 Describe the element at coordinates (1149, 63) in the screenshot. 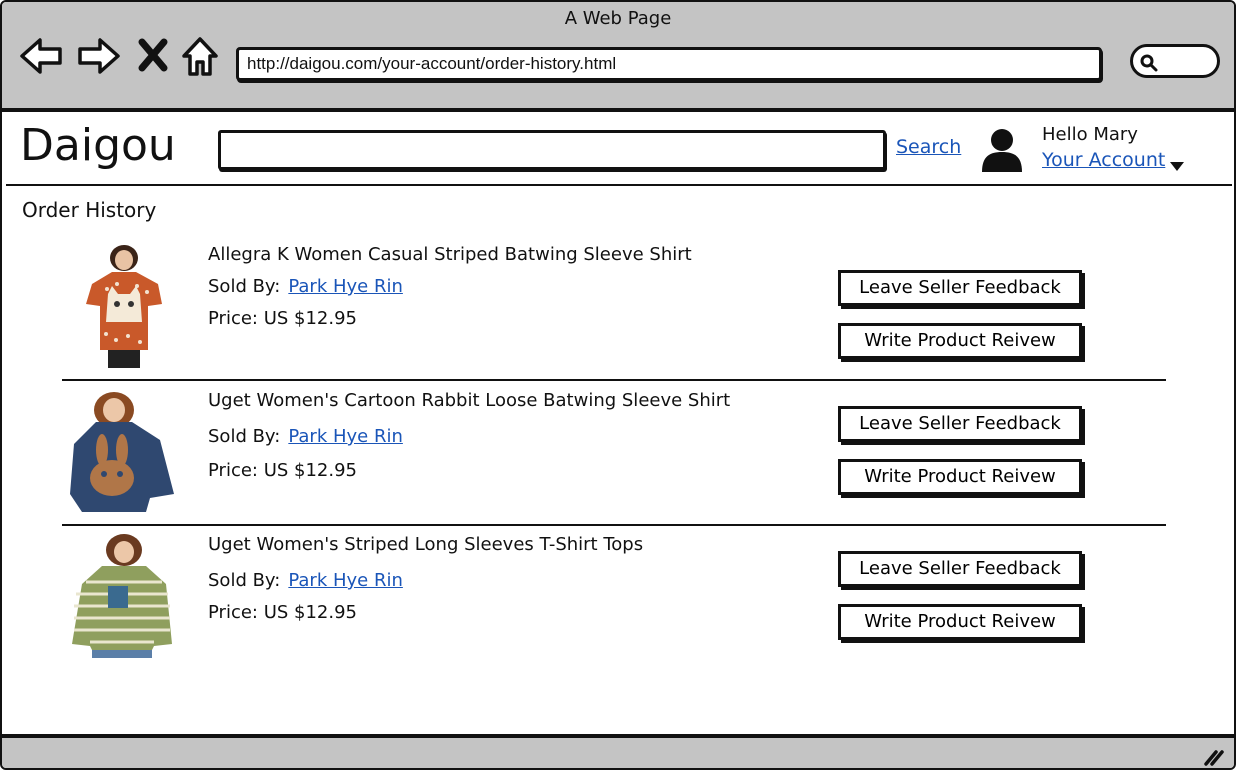

I see `search-icon` at that location.